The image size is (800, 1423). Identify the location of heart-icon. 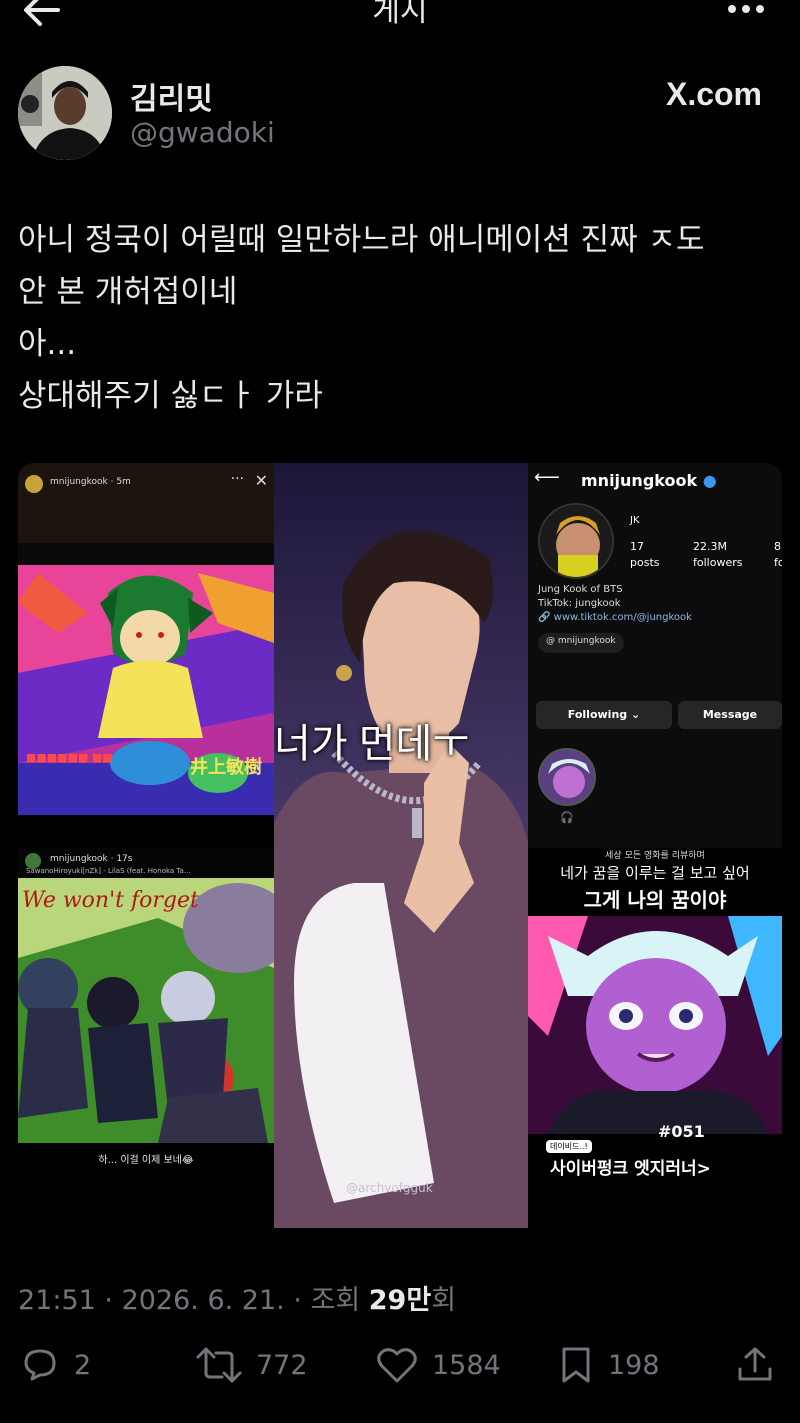
(397, 1365).